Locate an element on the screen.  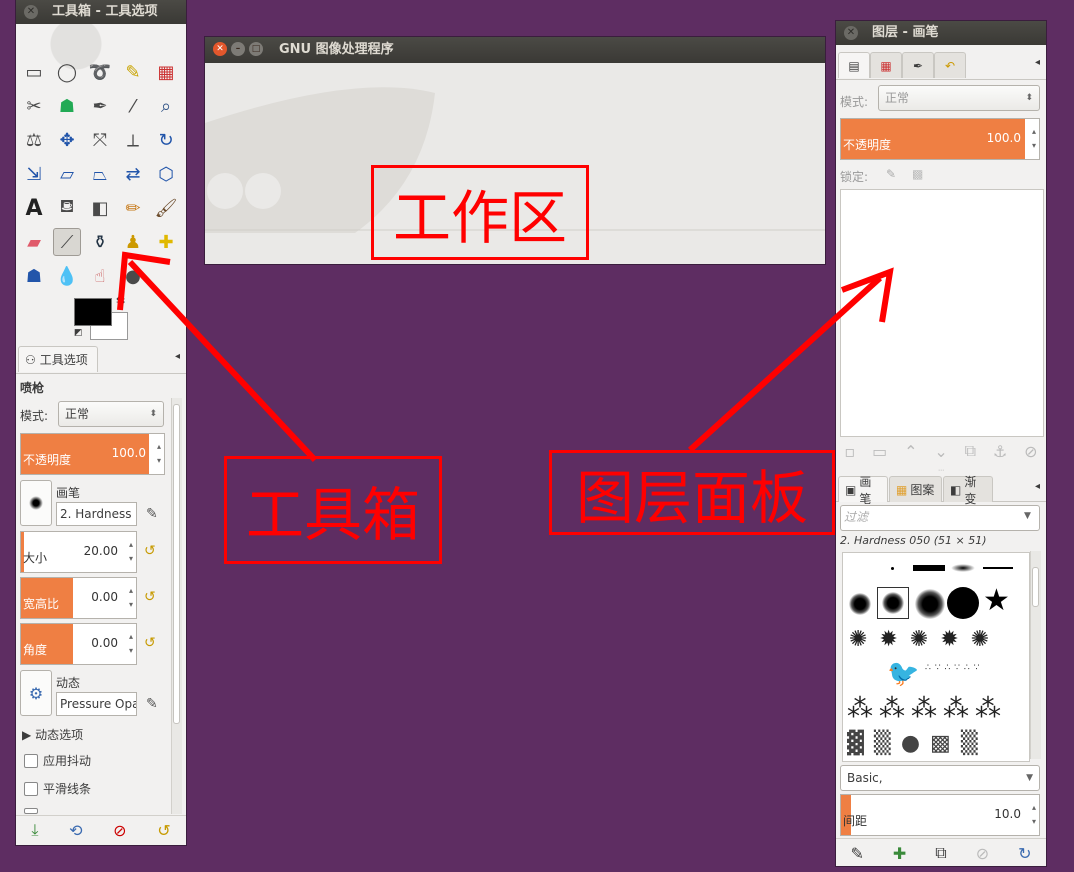
foreground-color-swatch-top is located at coordinates (93, 312).